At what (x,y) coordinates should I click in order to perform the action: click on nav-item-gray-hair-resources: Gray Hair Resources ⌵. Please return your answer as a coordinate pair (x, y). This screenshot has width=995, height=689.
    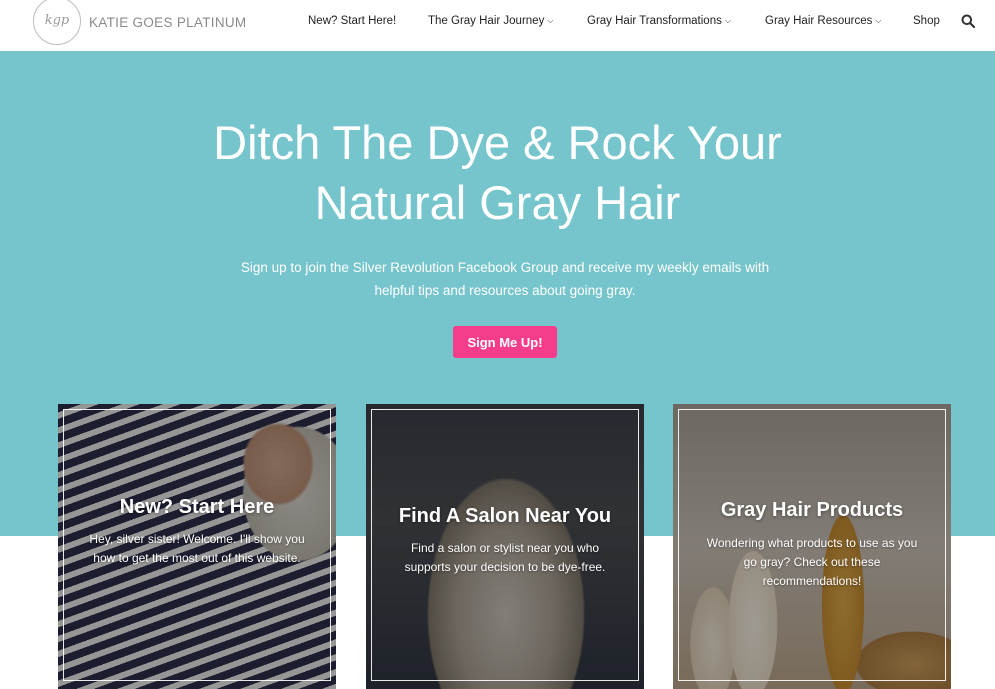
    Looking at the image, I should click on (823, 21).